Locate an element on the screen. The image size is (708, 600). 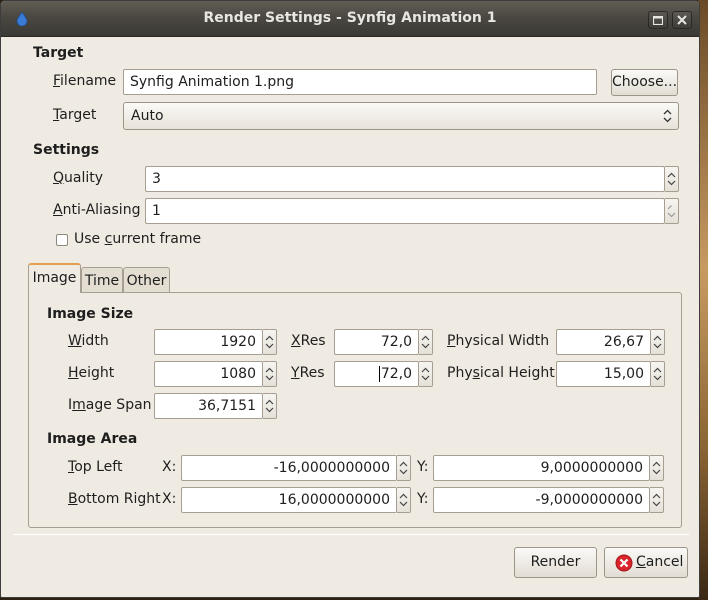
physical-height-label-a: Phy is located at coordinates (460, 373).